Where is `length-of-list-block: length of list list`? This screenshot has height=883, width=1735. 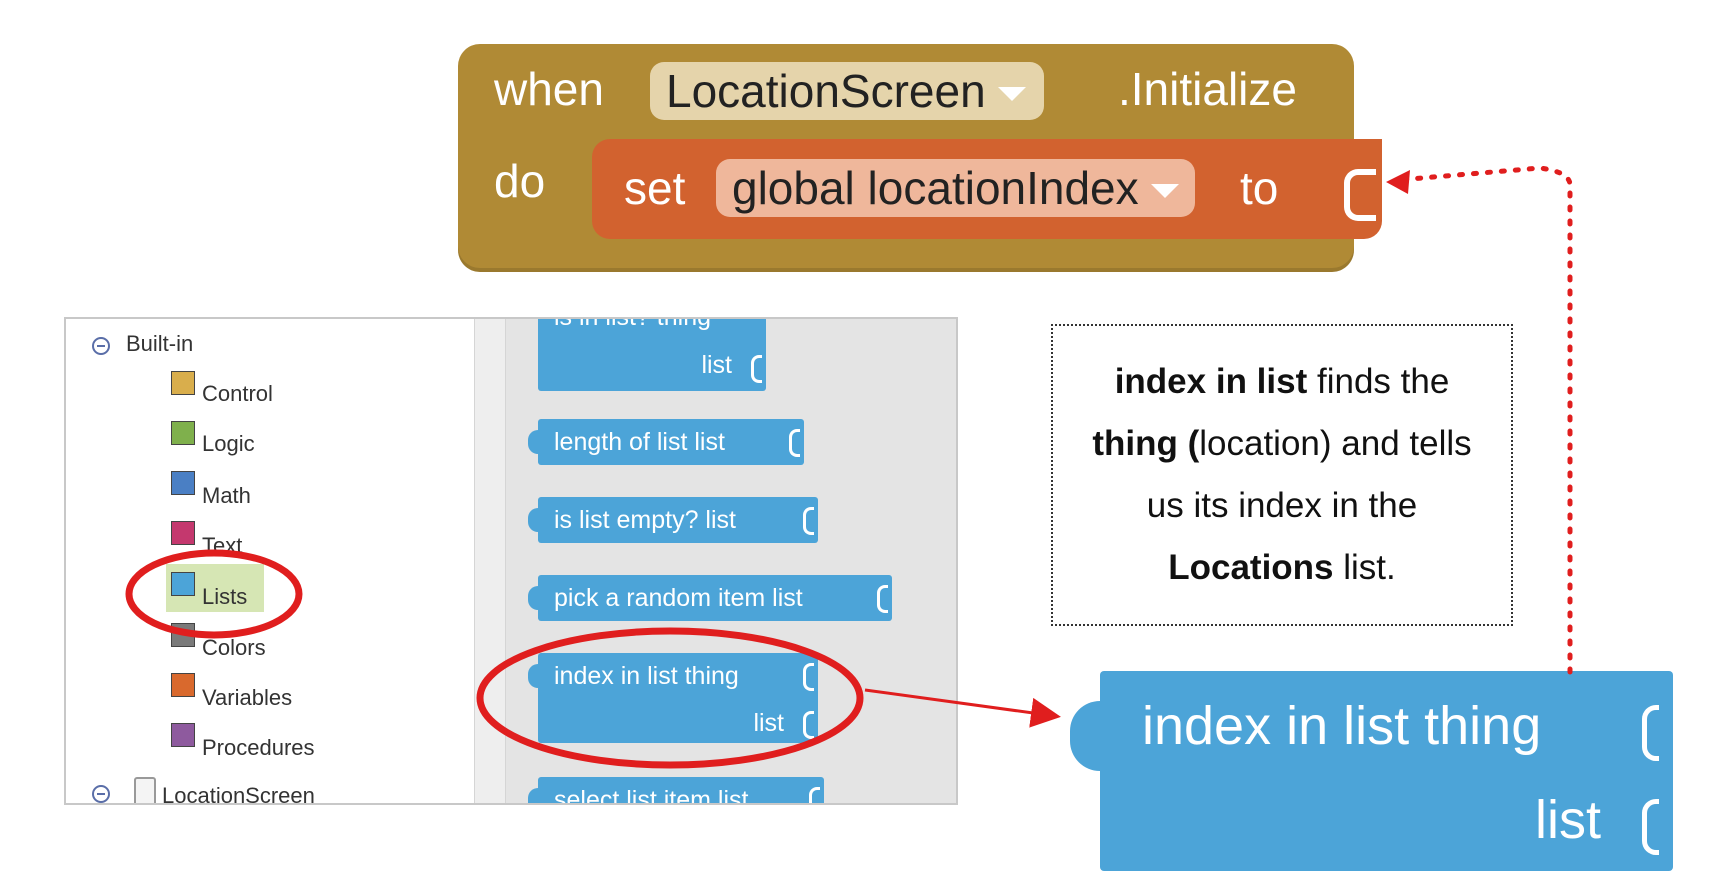 length-of-list-block: length of list list is located at coordinates (666, 442).